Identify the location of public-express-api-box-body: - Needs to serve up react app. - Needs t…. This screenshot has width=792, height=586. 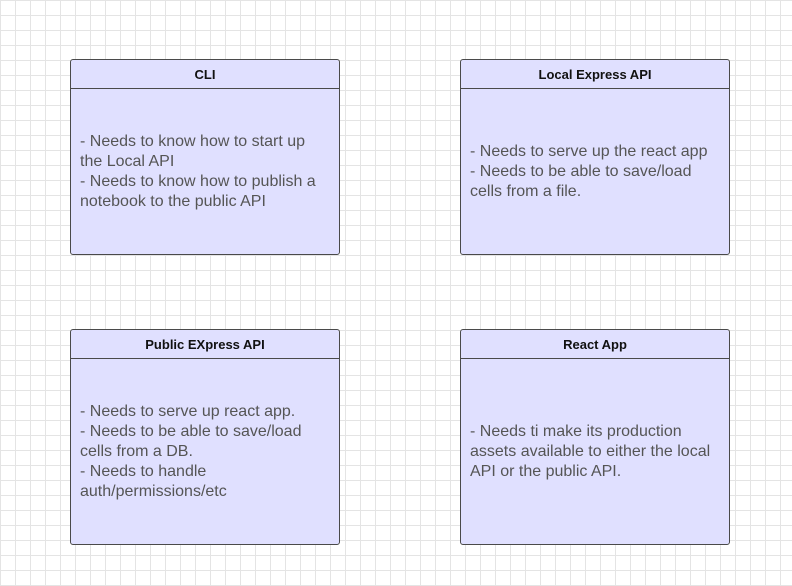
(205, 452).